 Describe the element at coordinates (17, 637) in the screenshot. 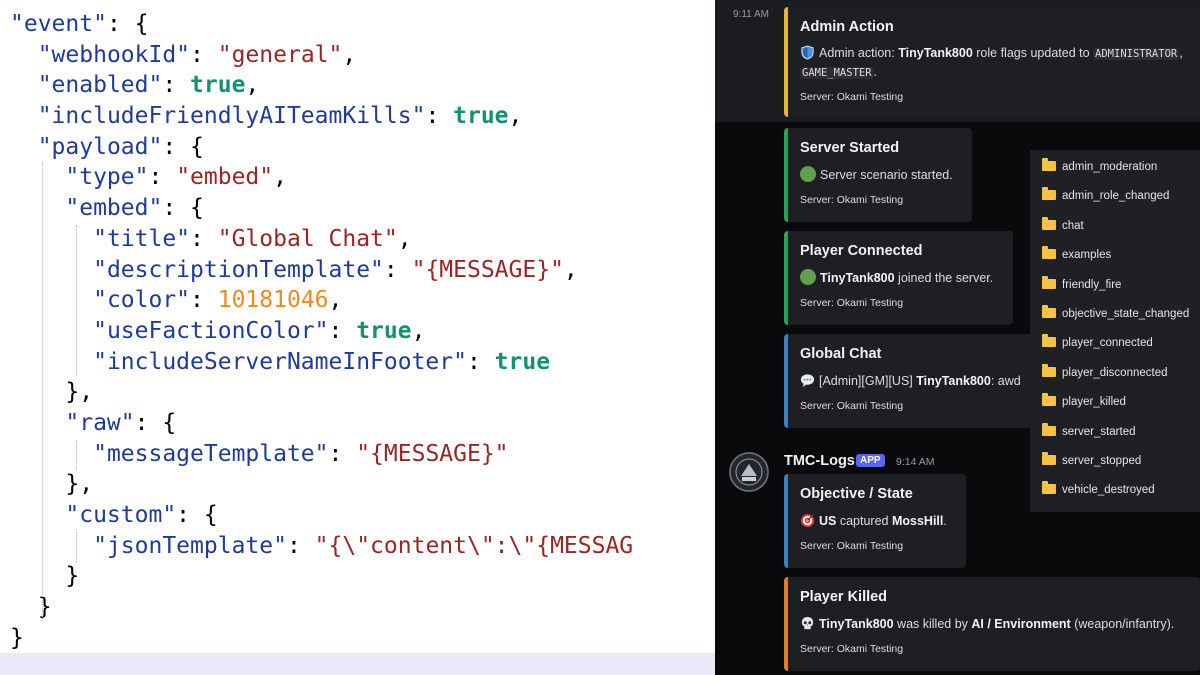

I see `code-token: }` at that location.